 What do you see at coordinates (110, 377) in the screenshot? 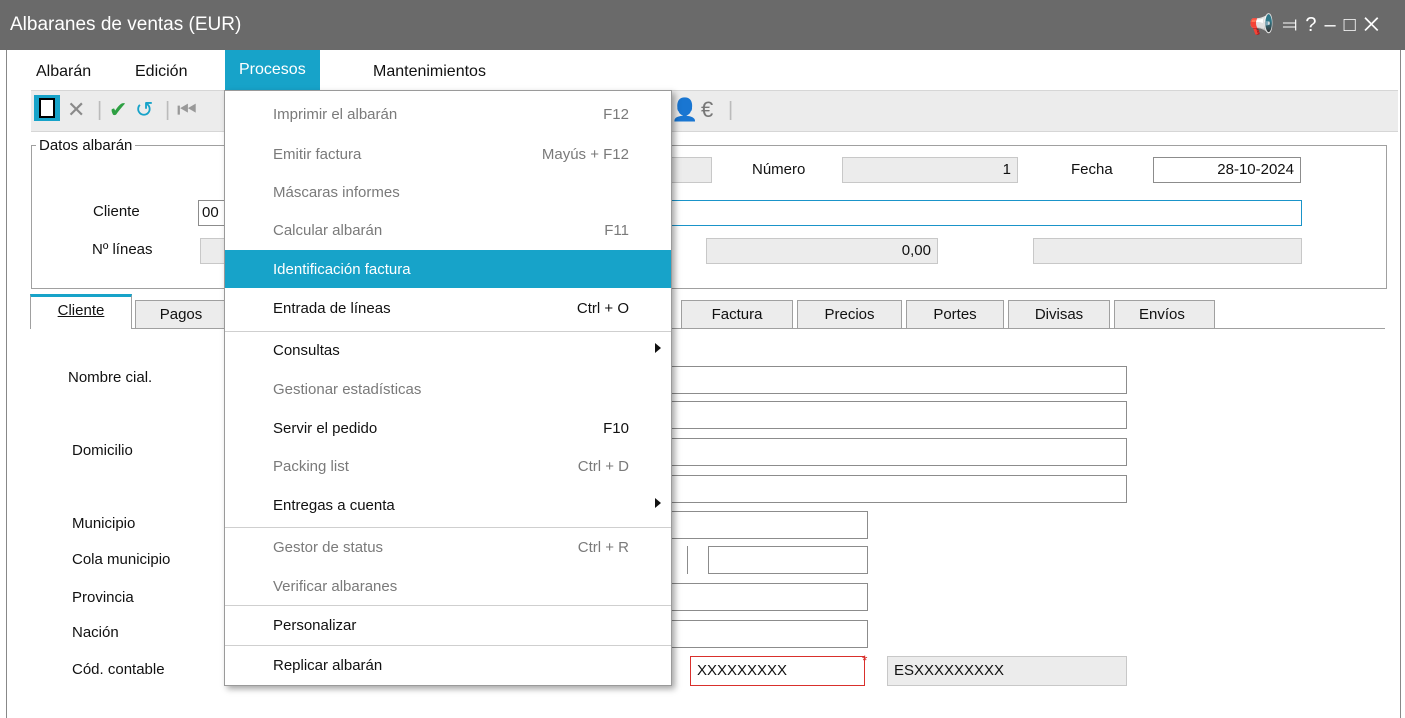
I see `nombre-cial-label: Nombre cial.` at bounding box center [110, 377].